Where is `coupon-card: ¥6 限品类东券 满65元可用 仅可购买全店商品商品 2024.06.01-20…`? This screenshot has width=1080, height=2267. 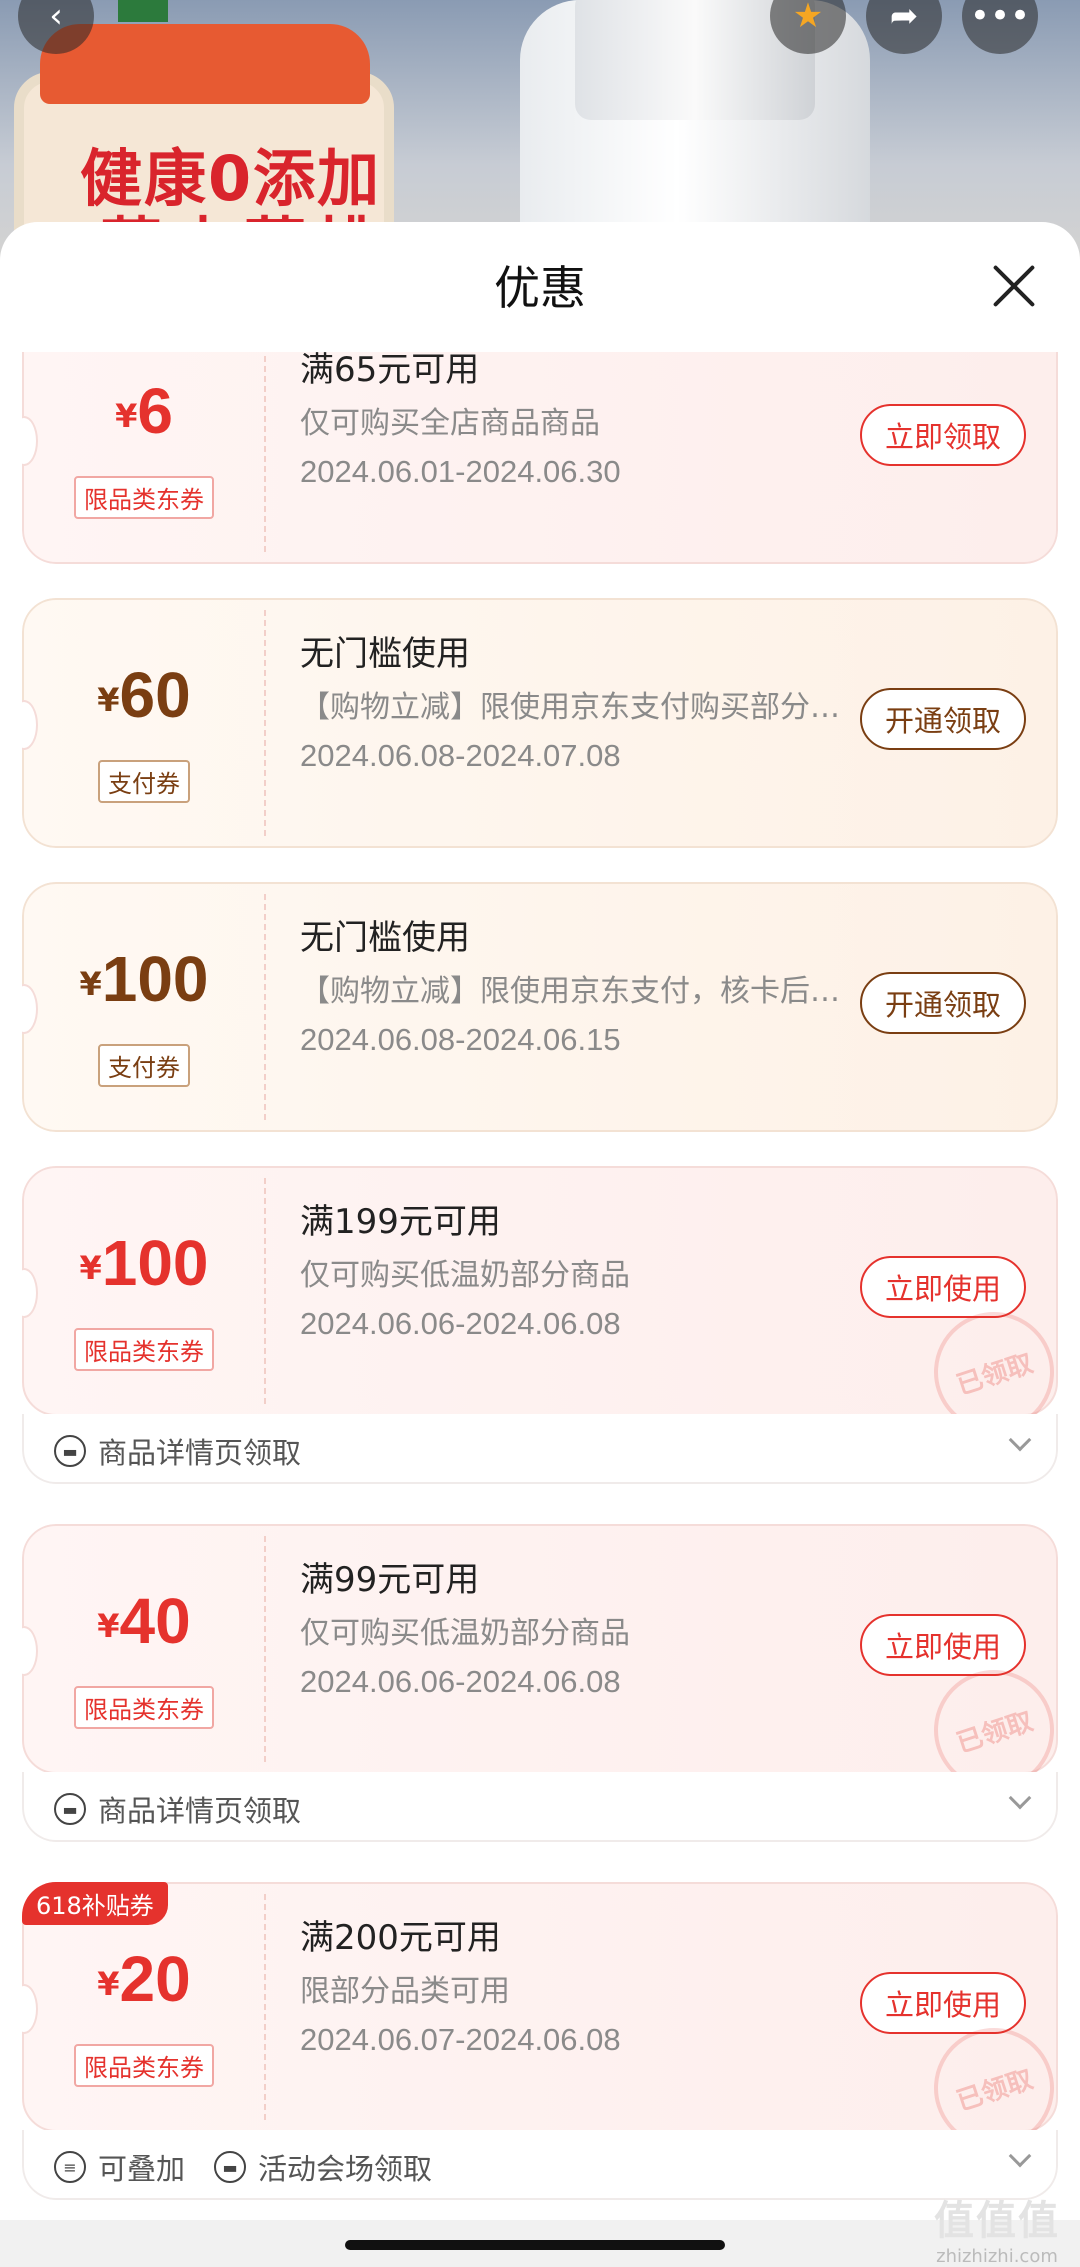 coupon-card: ¥6 限品类东券 满65元可用 仅可购买全店商品商品 2024.06.01-20… is located at coordinates (540, 458).